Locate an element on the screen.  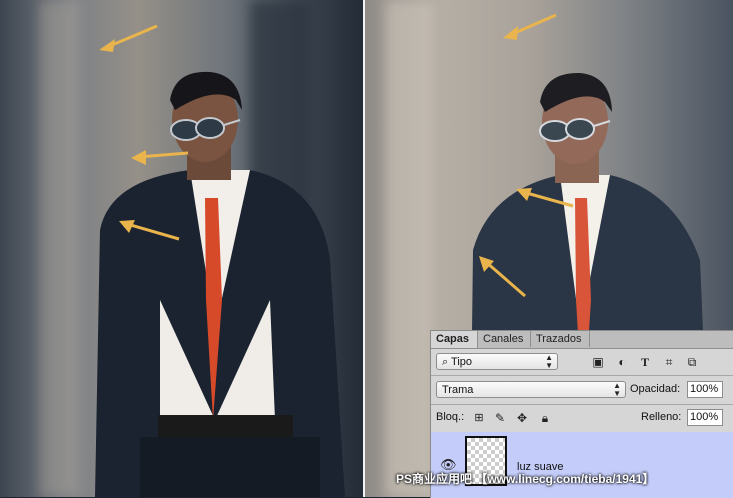
lock-transparency-icon: ⊞ is located at coordinates (479, 418).